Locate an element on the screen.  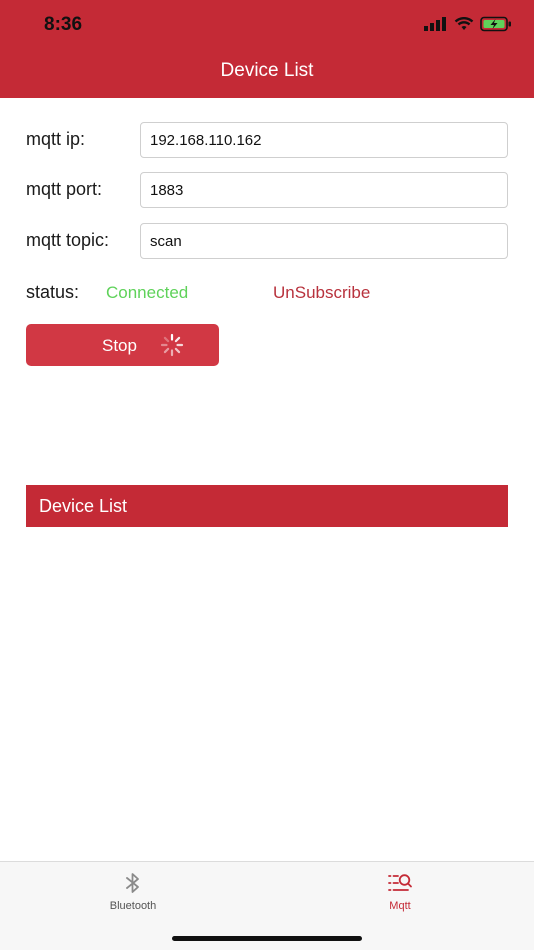
status-bar: 8:36 is located at coordinates (267, 26).